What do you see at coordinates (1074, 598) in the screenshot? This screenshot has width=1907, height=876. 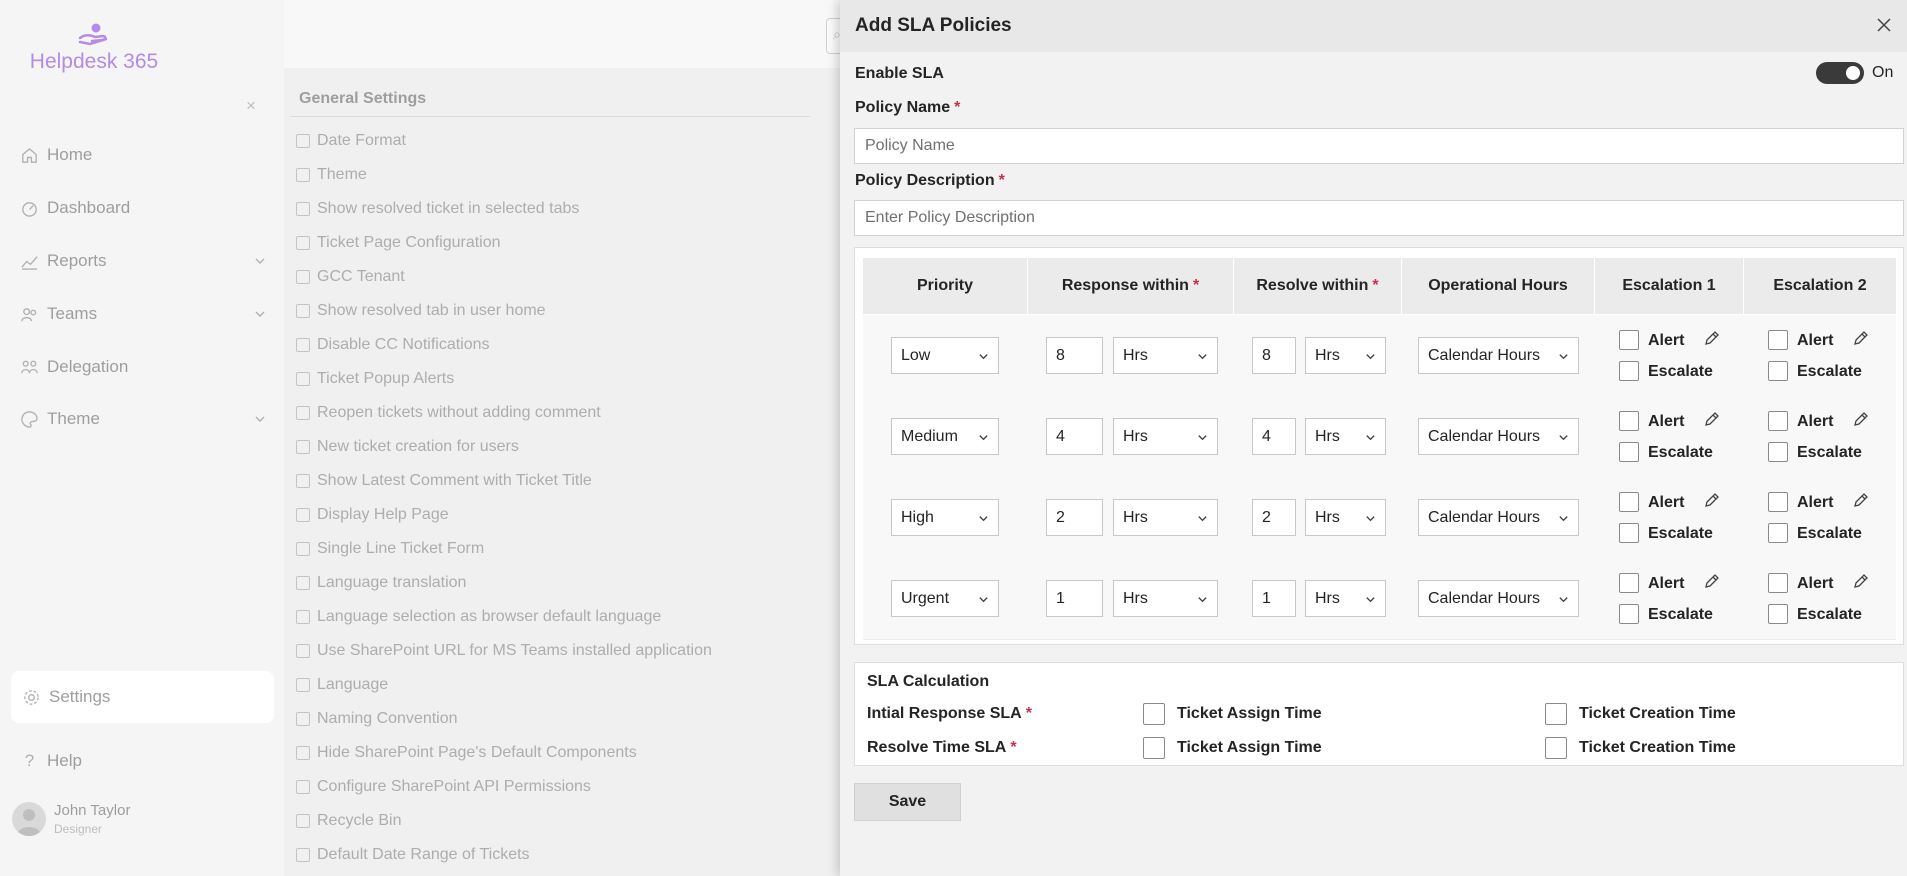 I see `response-within-input: 1` at bounding box center [1074, 598].